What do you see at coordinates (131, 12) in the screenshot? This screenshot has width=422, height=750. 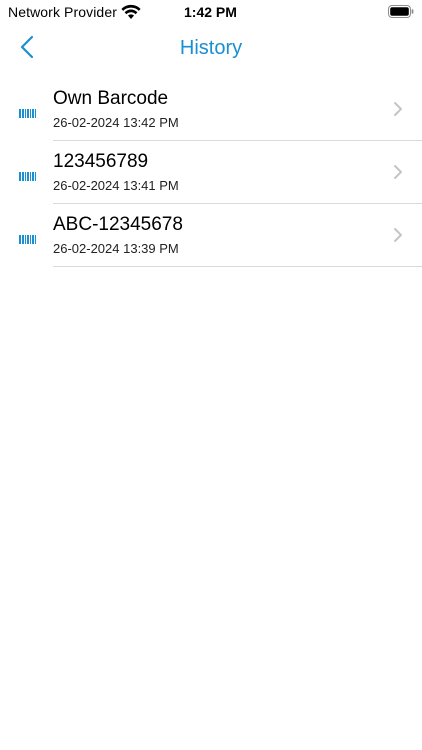 I see `wifi-icon` at bounding box center [131, 12].